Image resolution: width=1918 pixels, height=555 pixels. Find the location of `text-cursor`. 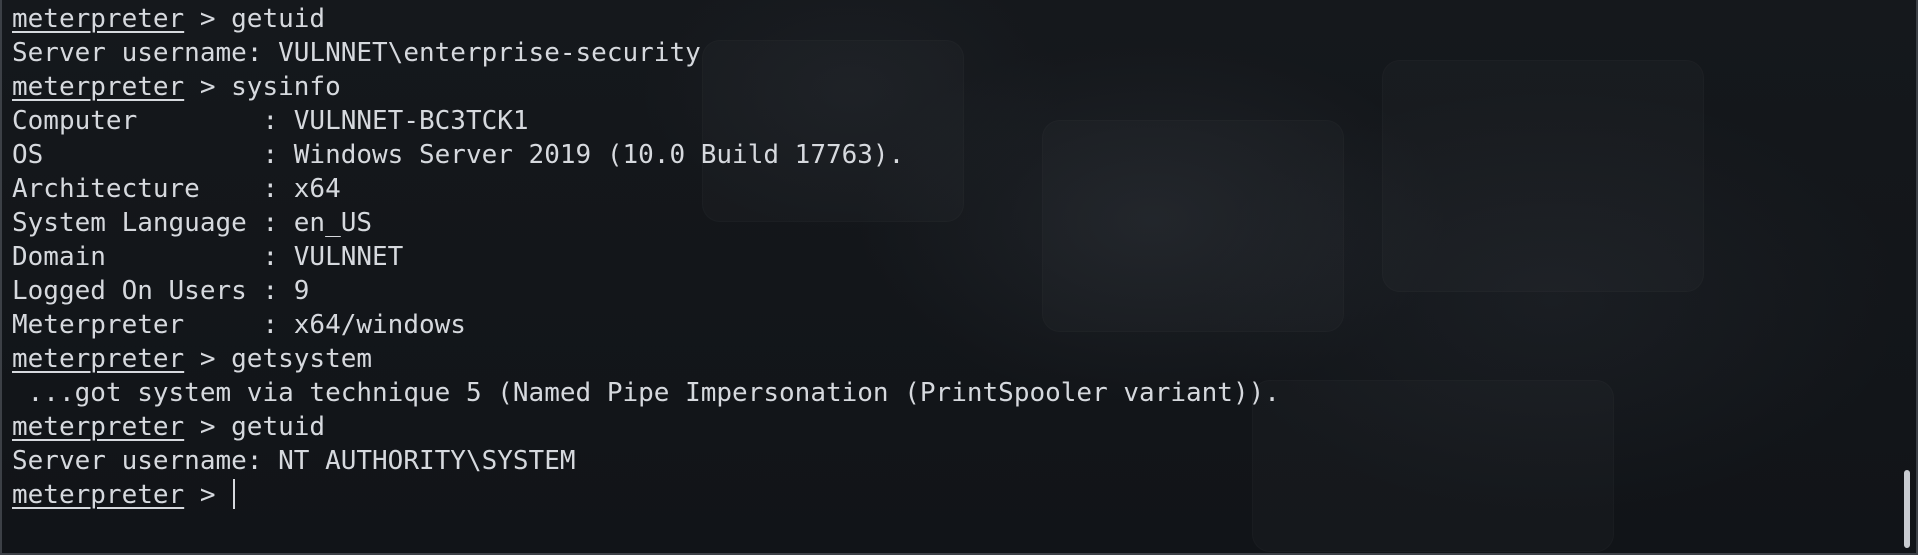

text-cursor is located at coordinates (234, 494).